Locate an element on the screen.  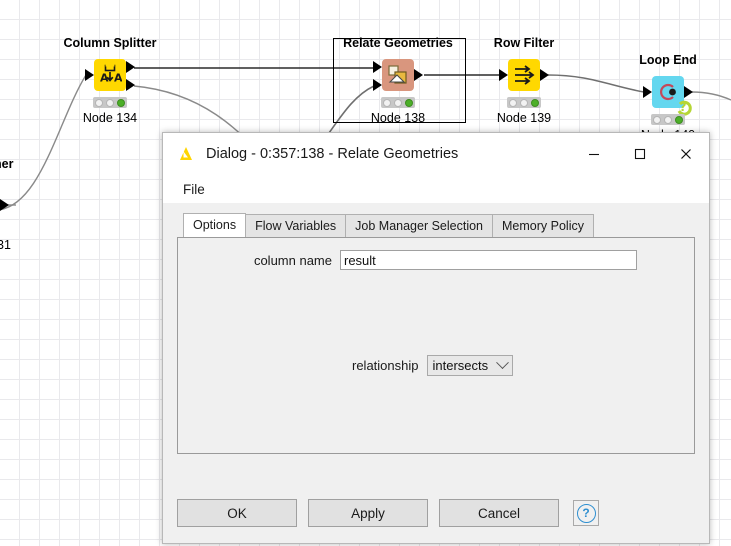
svg-text: A is located at coordinates (118, 78).